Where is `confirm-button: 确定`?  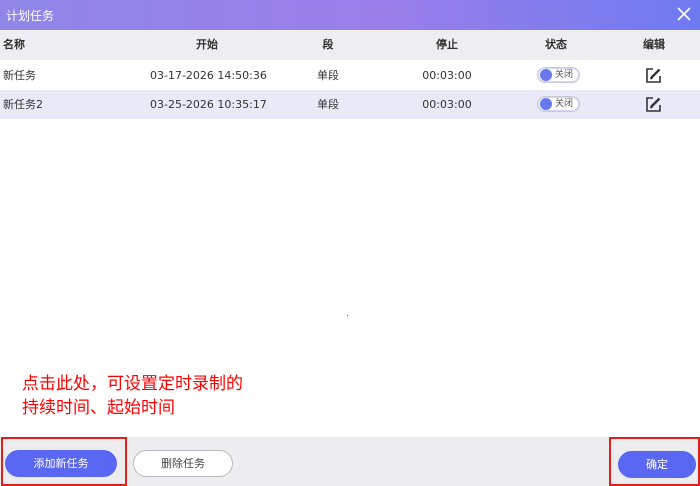 confirm-button: 确定 is located at coordinates (657, 464).